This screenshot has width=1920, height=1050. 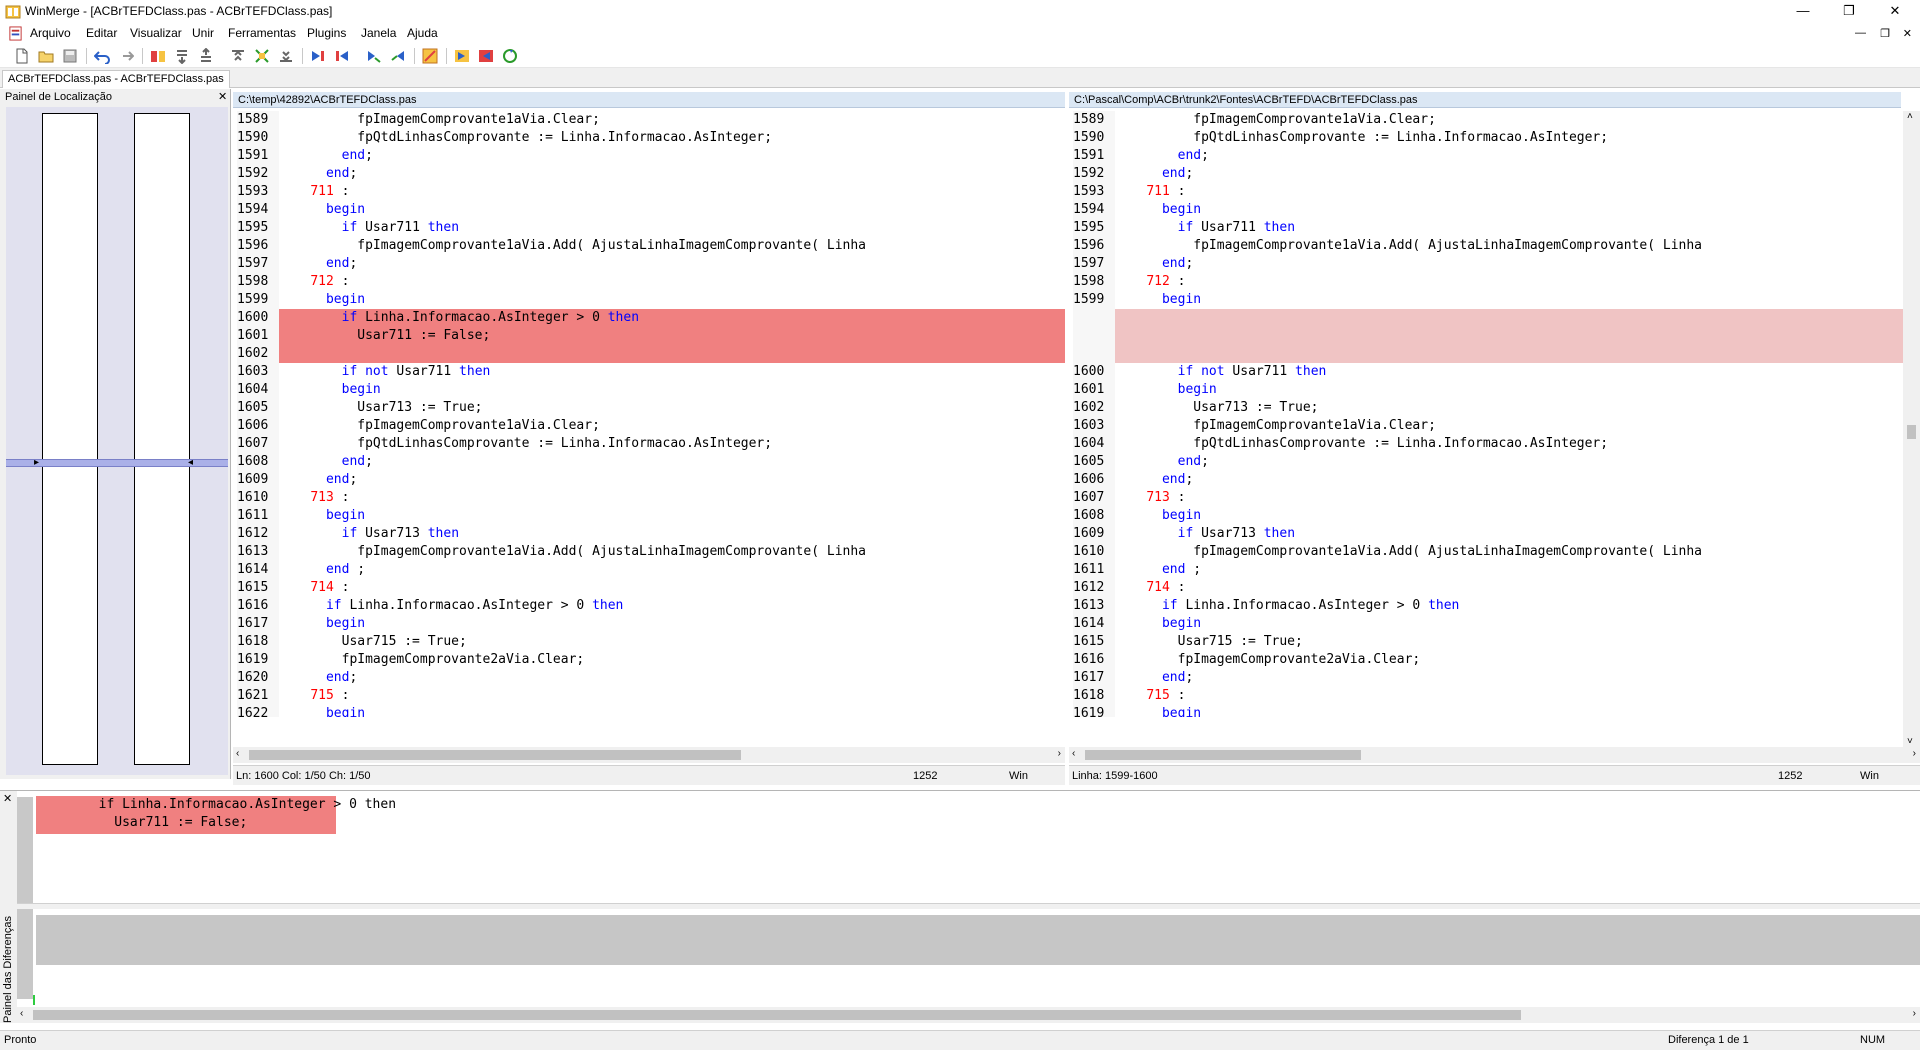 I want to click on first-difference-icon, so click(x=238, y=56).